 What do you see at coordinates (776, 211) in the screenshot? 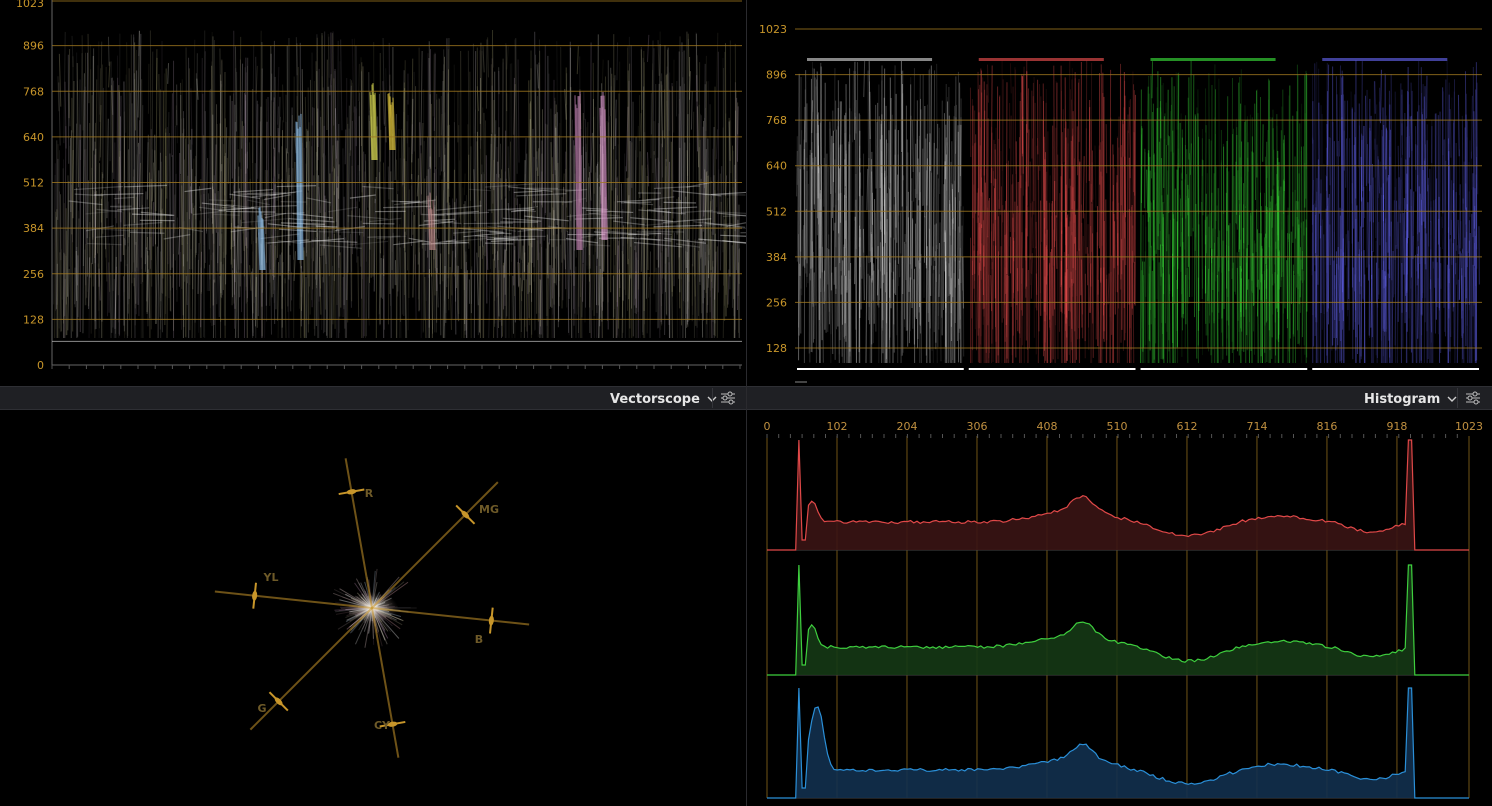
I see `parade-tick-label: 512` at bounding box center [776, 211].